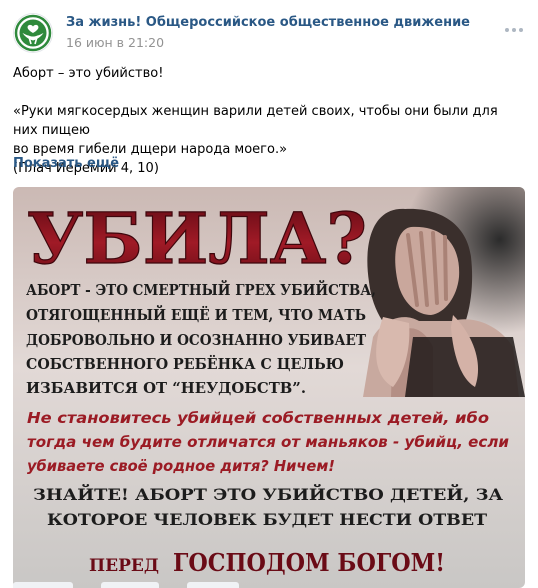 The height and width of the screenshot is (588, 538). I want to click on poster-block1-line: АБОРТ - ЭТО СМЕРТНЫЙ ГРЕХ УБИЙСТВА,, so click(201, 289).